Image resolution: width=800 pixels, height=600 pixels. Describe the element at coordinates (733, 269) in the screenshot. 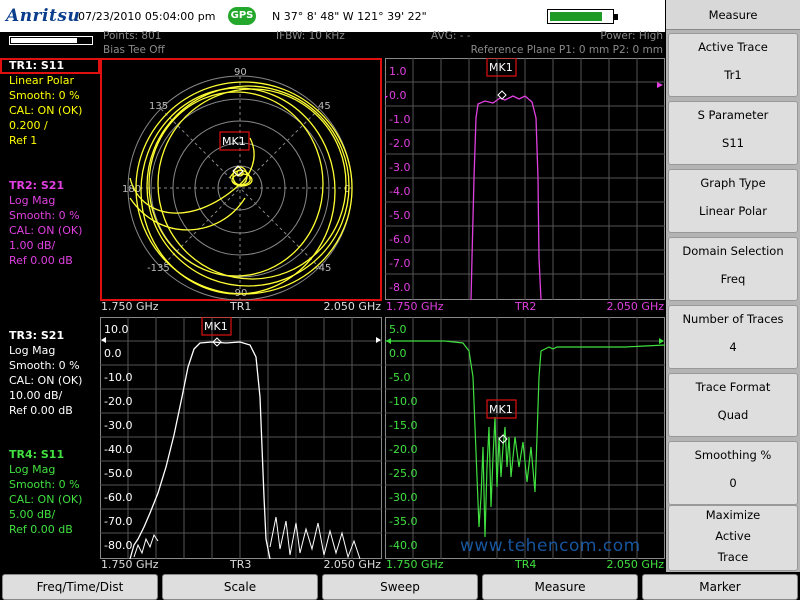

I see `softkey-domain-selection: Domain Selection Freq` at that location.